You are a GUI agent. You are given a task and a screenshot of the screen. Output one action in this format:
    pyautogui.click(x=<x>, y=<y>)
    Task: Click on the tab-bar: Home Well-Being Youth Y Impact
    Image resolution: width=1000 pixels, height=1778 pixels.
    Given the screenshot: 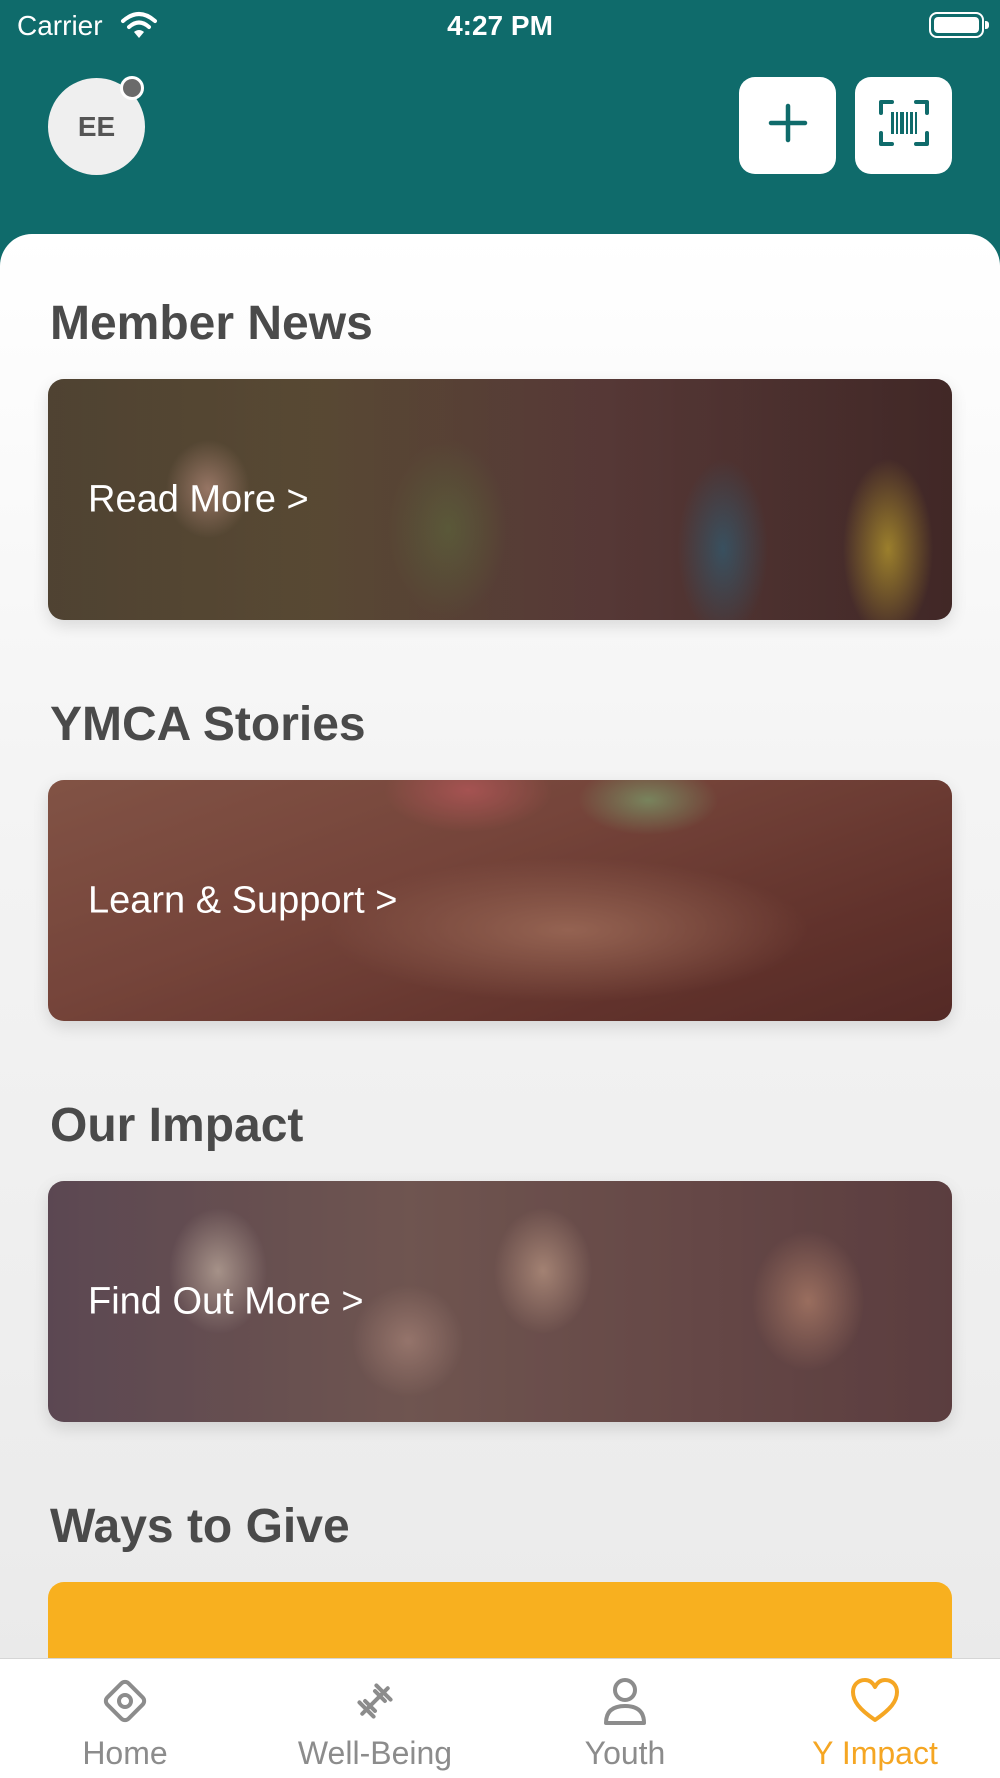 What is the action you would take?
    pyautogui.click(x=500, y=1718)
    